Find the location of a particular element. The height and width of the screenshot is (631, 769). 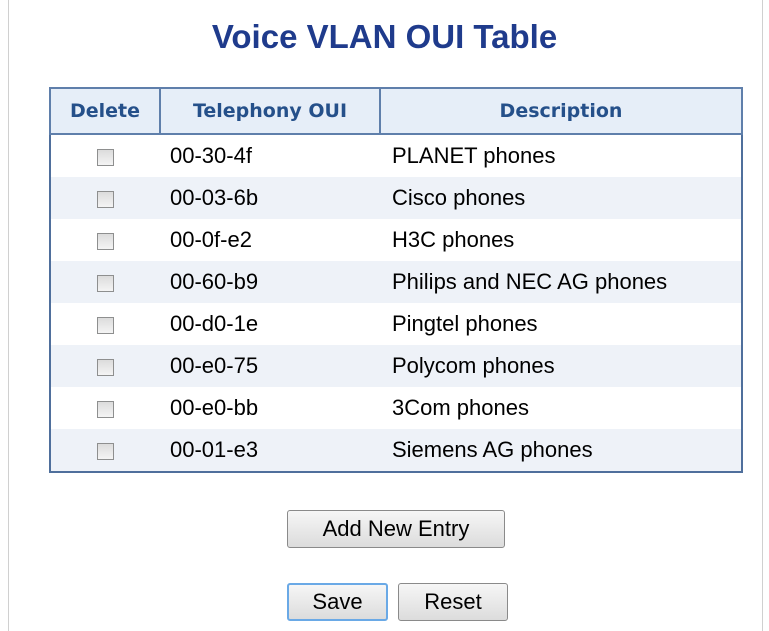

oui-cell: 00-0f-e2 is located at coordinates (270, 240).